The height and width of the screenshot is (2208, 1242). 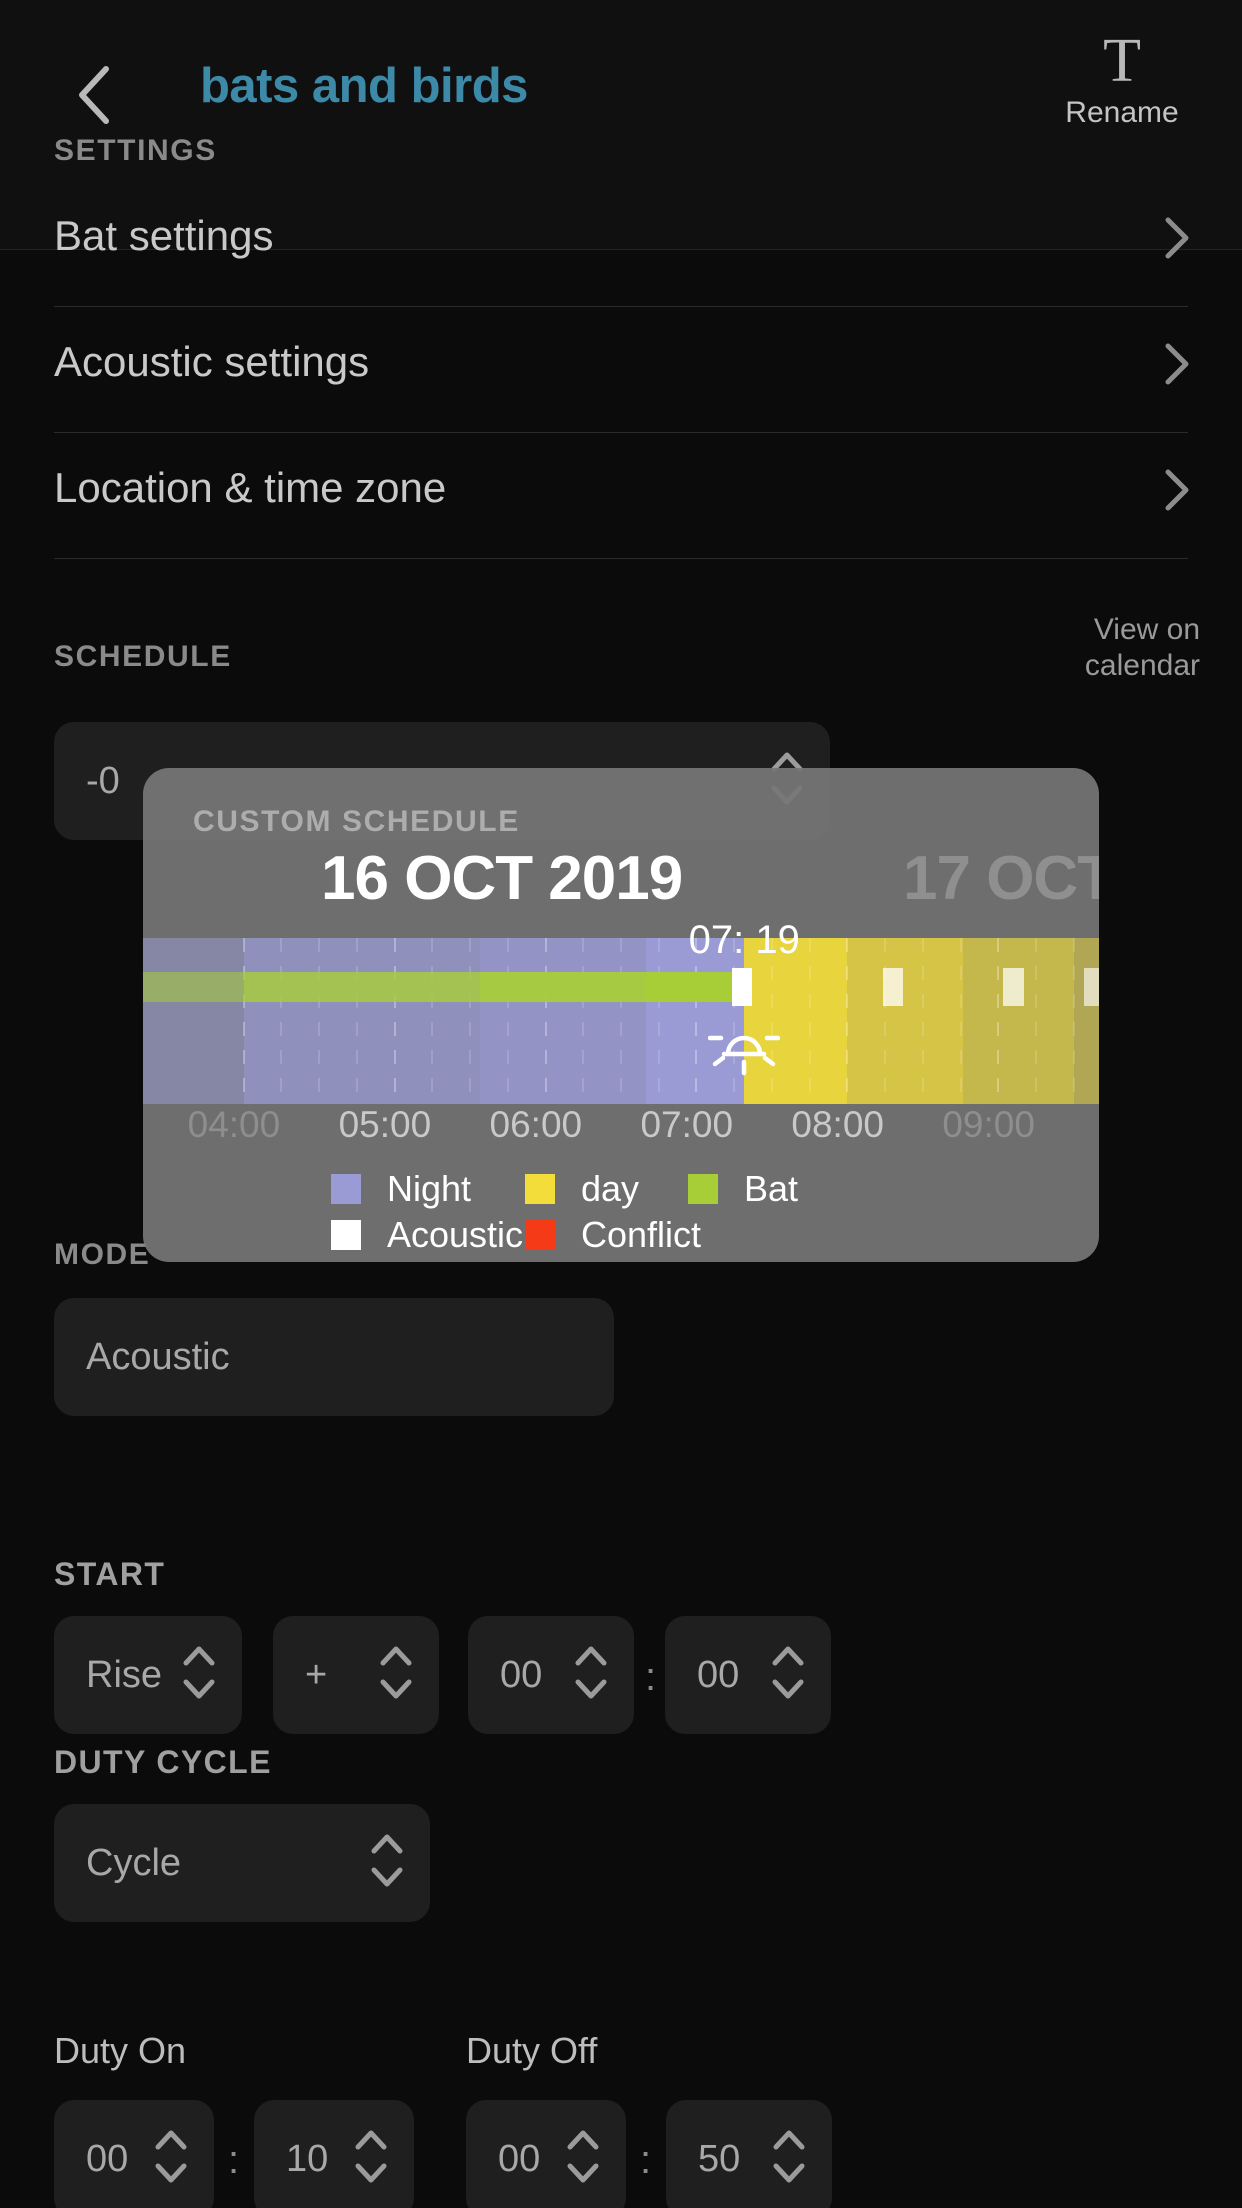 What do you see at coordinates (124, 1674) in the screenshot?
I see `start-event-value: Rise` at bounding box center [124, 1674].